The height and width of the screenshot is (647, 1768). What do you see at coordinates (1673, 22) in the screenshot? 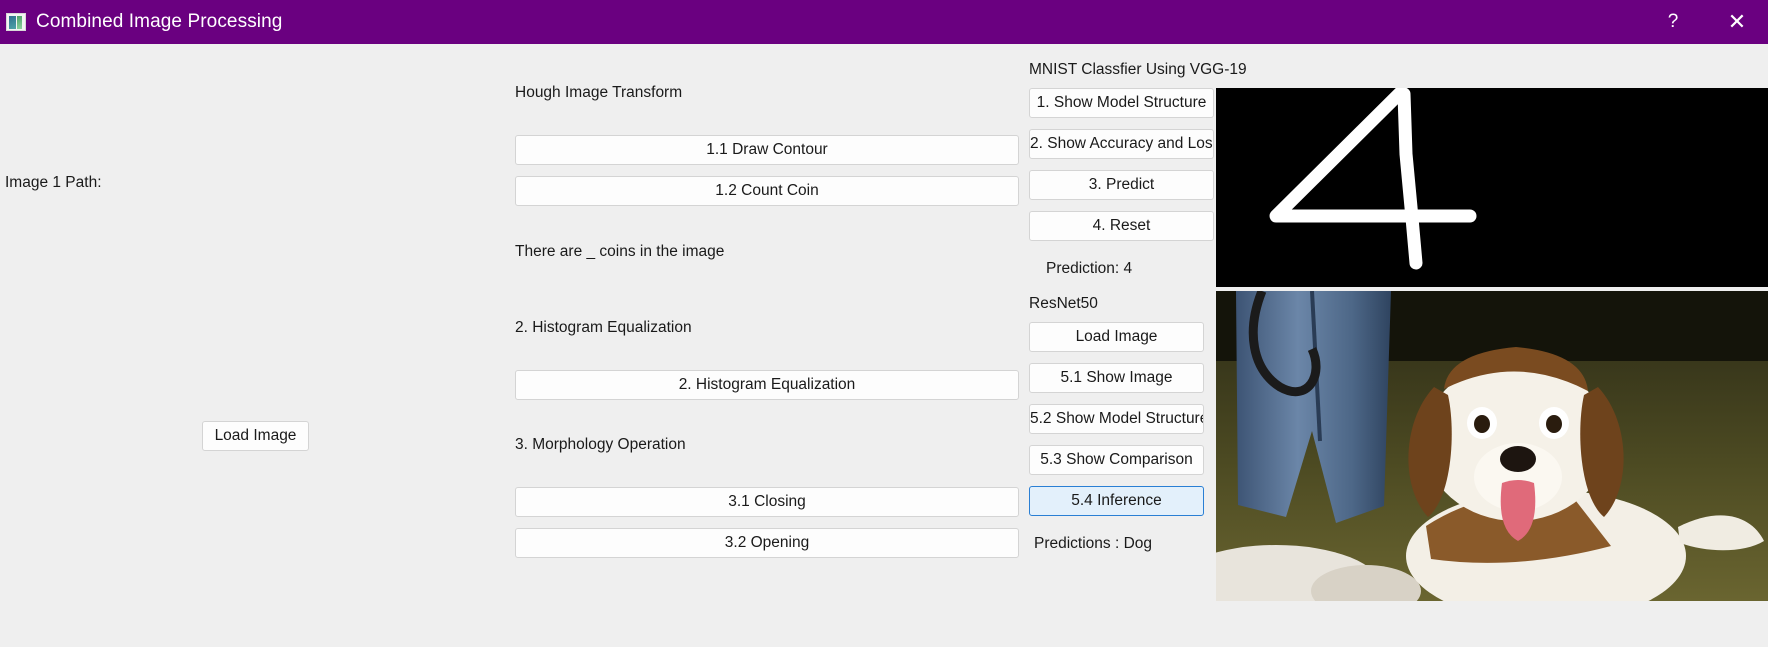
I see `help-icon: ?` at bounding box center [1673, 22].